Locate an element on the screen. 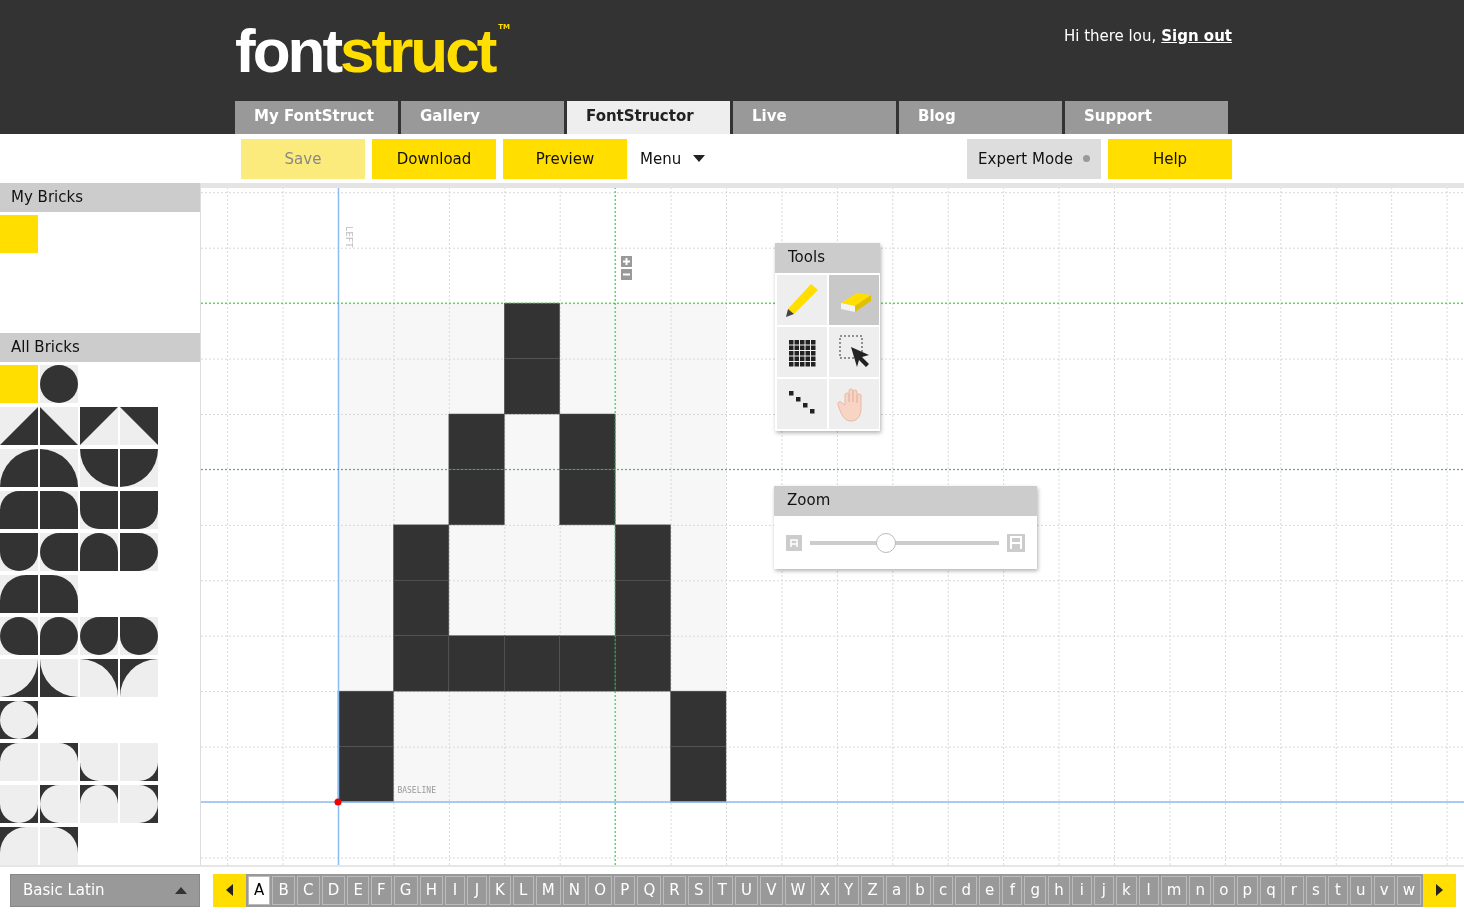  glyph-key: t is located at coordinates (1337, 890).